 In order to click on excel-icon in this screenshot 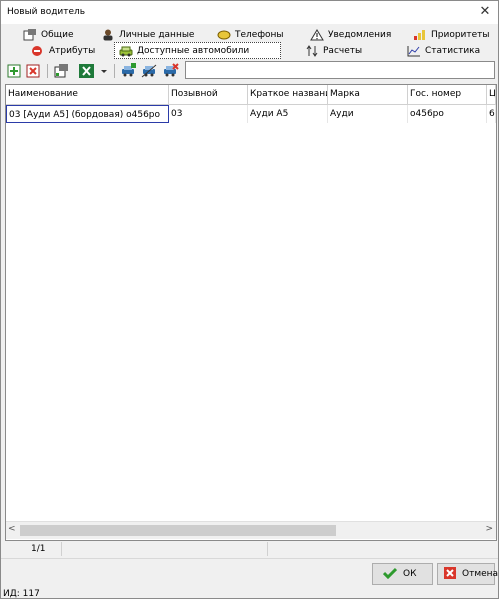, I will do `click(86, 71)`.